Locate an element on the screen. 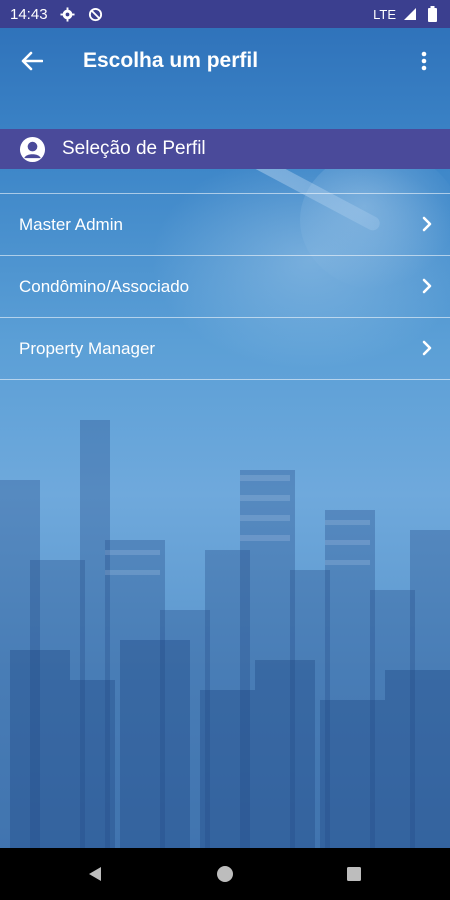  more-vertical-icon is located at coordinates (424, 61).